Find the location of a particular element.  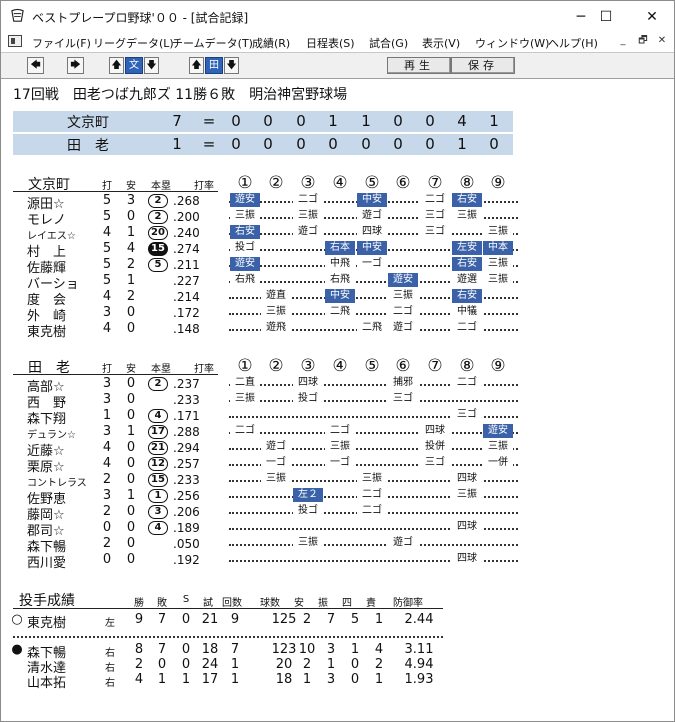

batter-row: 源田☆ 5 3 2.268 遊安 二ゴ 中安 二ゴ 右安 is located at coordinates (265, 202).